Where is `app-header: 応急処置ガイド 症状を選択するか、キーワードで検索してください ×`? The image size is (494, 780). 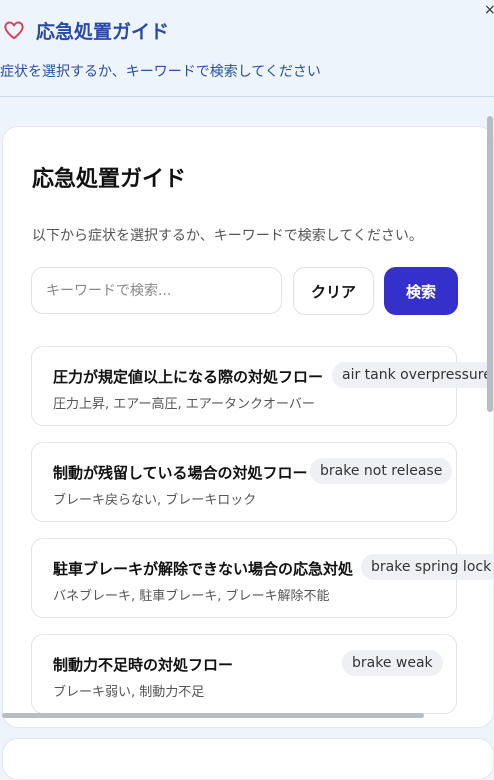
app-header: 応急処置ガイド 症状を選択するか、キーワードで検索してください × is located at coordinates (247, 48).